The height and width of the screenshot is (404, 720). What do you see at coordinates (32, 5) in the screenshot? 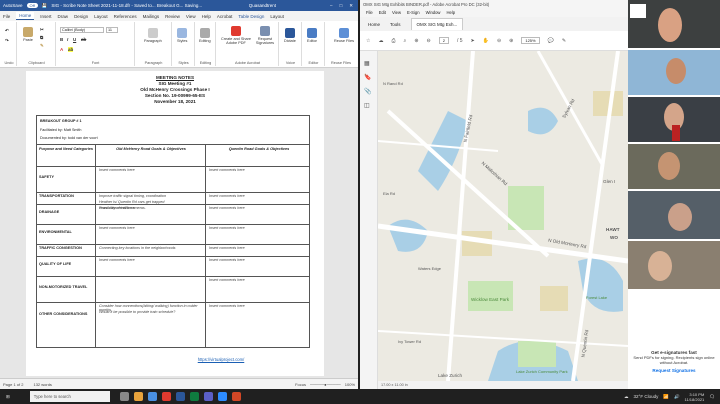
I see `autosave-toggle: Off` at bounding box center [32, 5].